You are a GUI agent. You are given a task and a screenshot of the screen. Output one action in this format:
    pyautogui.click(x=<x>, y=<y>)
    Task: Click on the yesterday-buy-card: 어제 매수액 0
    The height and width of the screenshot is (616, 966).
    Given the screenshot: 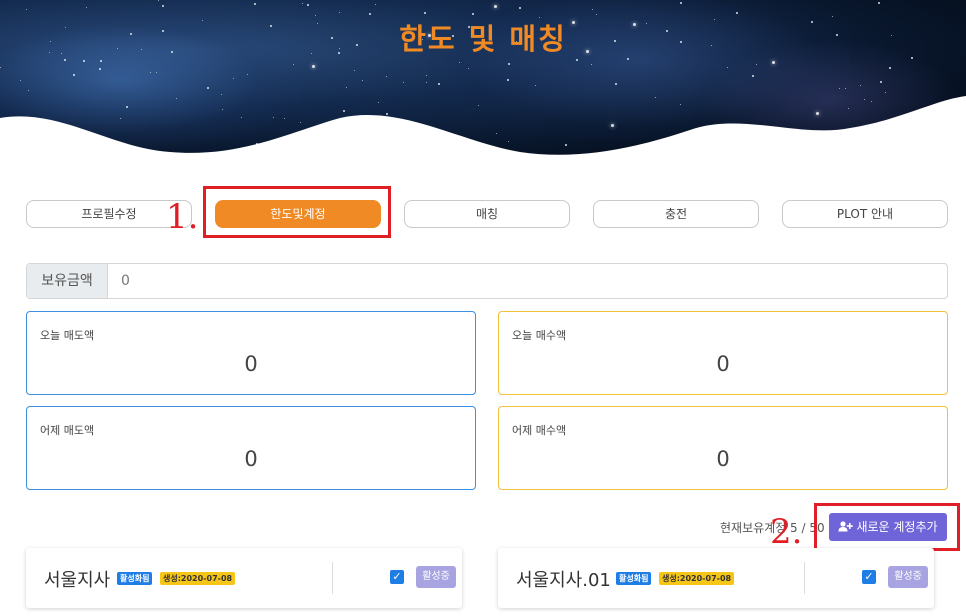 What is the action you would take?
    pyautogui.click(x=723, y=448)
    